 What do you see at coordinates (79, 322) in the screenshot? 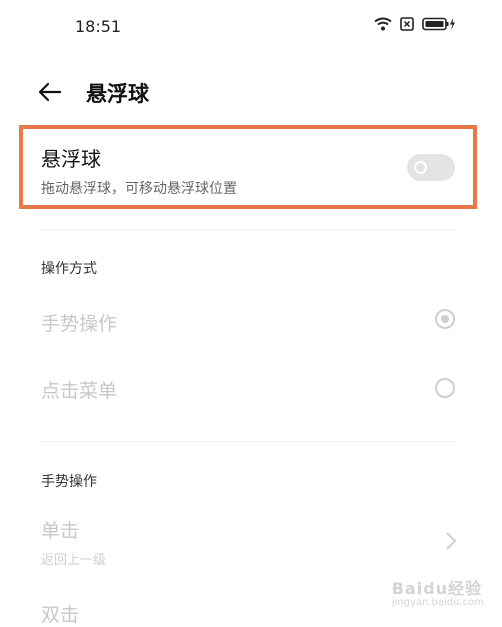
I see `option-gesture-label: 手势操作` at bounding box center [79, 322].